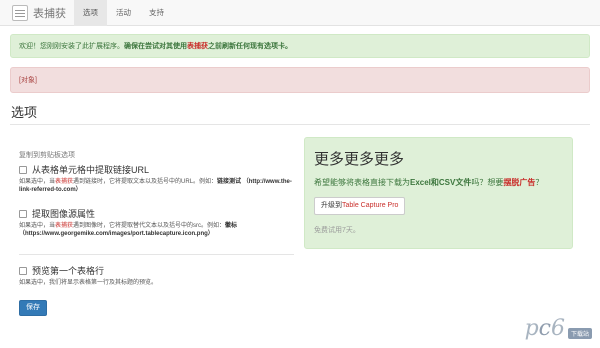  Describe the element at coordinates (23, 270) in the screenshot. I see `preview-first-row-checkbox` at that location.